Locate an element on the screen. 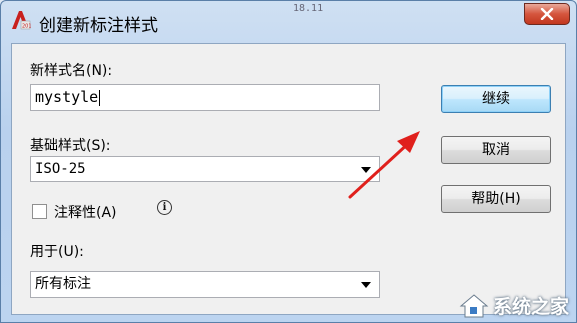 This screenshot has height=323, width=577. base-style-value: ISO-25 is located at coordinates (60, 169).